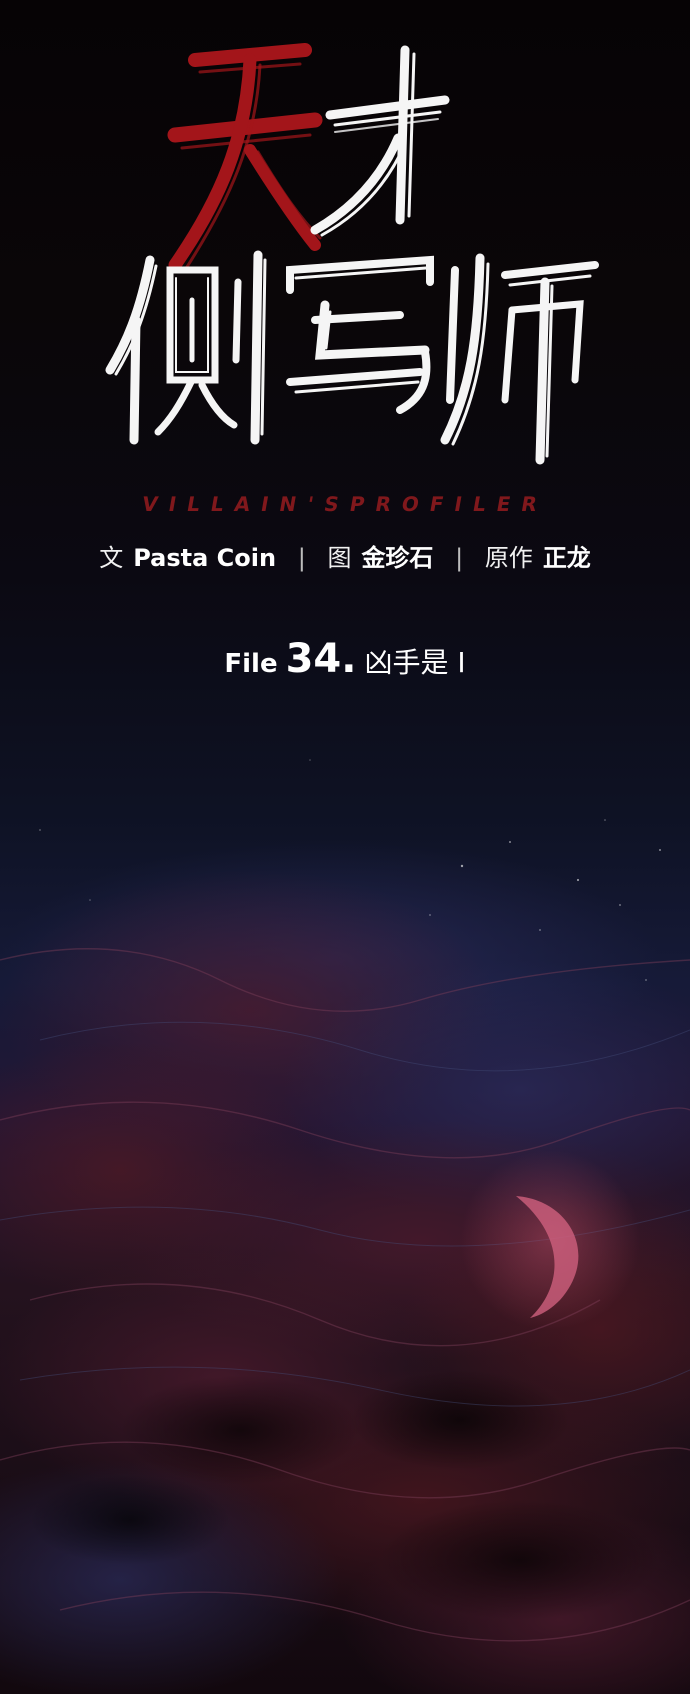 Image resolution: width=690 pixels, height=1694 pixels. I want to click on chapter-heading: File 34. 凶手是 I, so click(345, 659).